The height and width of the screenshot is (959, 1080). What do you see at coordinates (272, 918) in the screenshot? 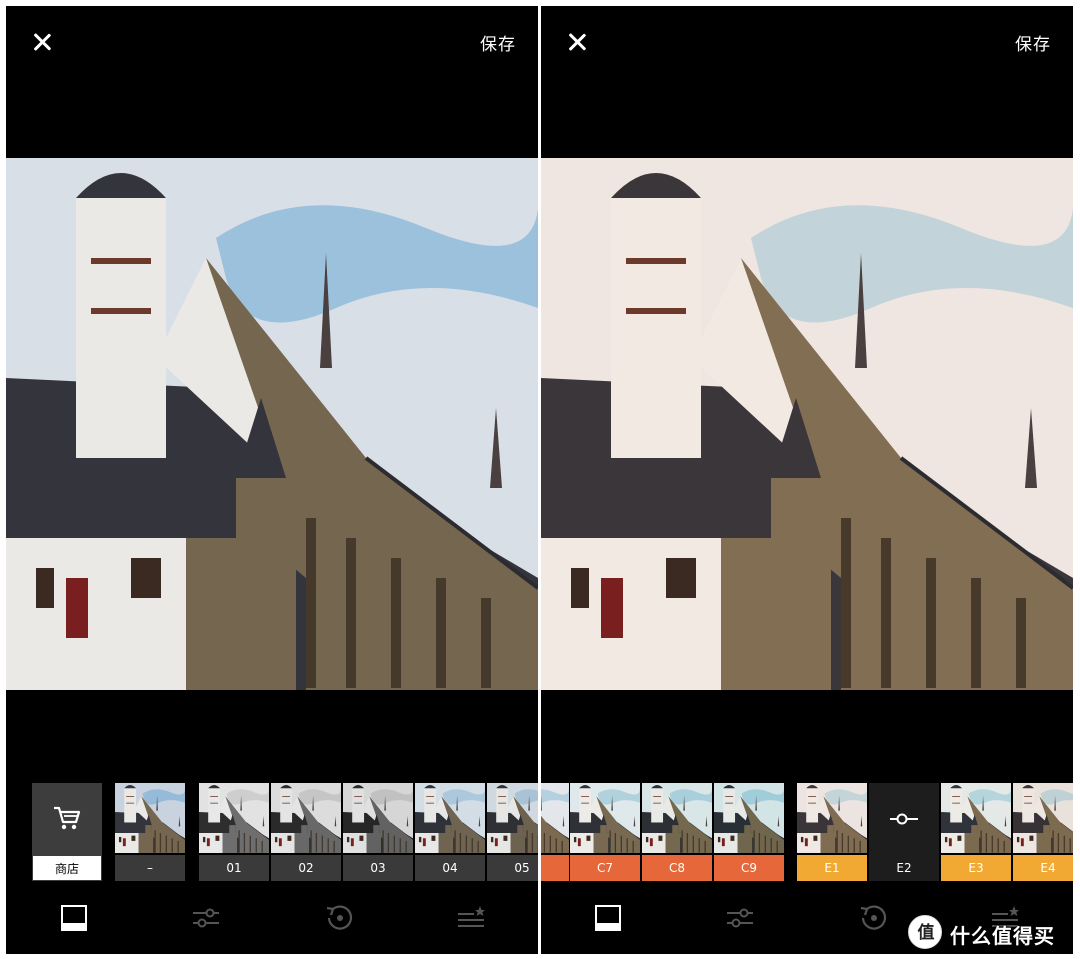
I see `bottom-toolbar` at bounding box center [272, 918].